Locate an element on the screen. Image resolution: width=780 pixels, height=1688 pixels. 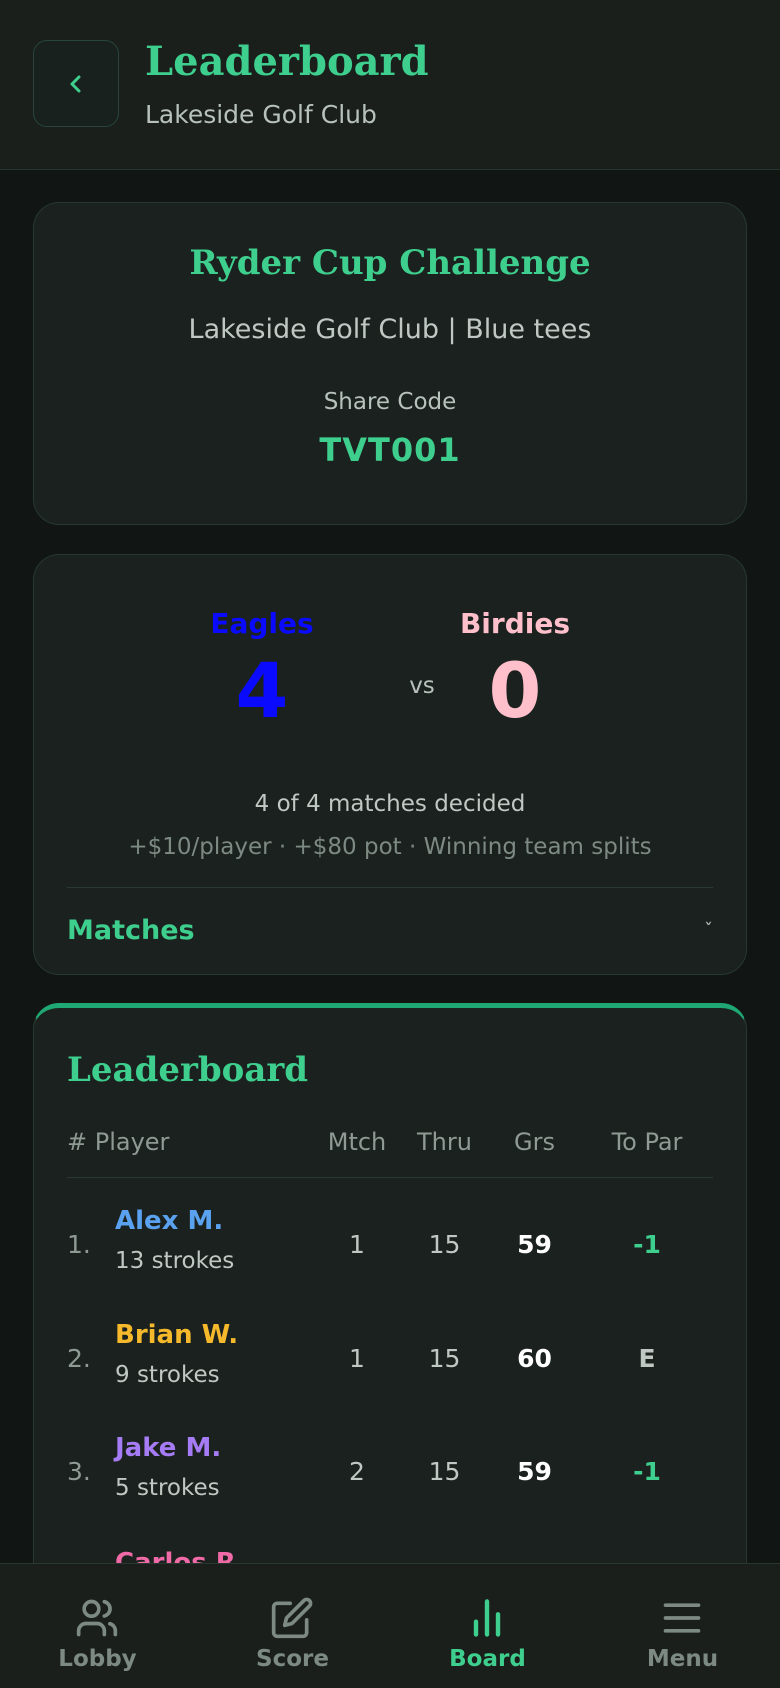
table-row: 3. Jake M. 5 strokes 2 15 59 -1 is located at coordinates (390, 1471).